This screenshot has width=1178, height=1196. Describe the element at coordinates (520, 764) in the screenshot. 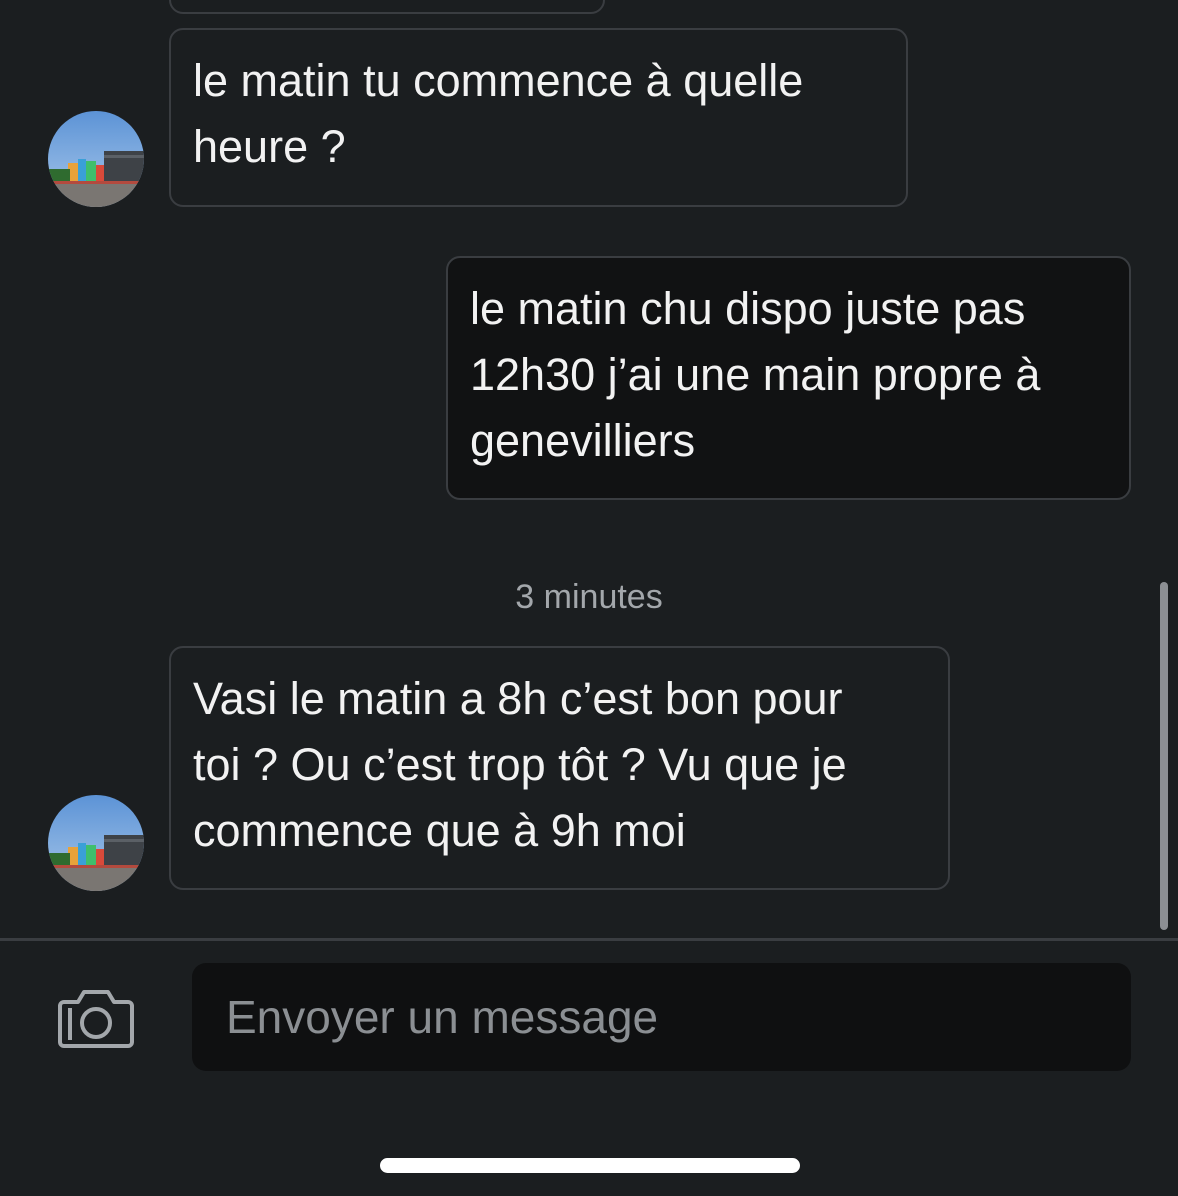

I see `message-text-line: toi ? Ou c’est trop tôt ? Vu que je` at that location.